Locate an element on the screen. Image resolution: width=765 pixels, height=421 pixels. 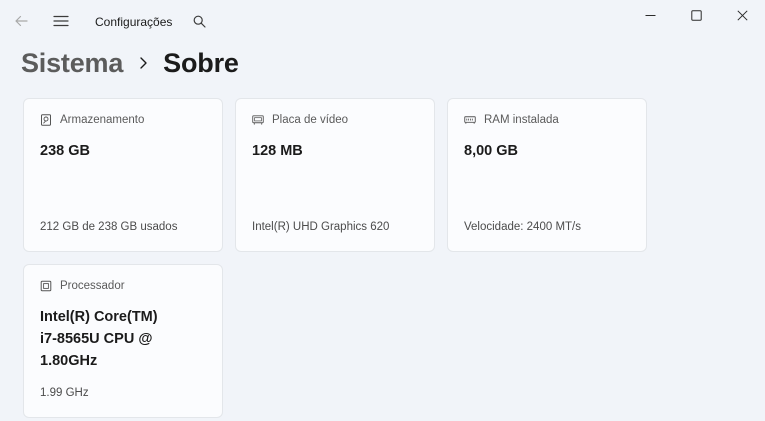
title-bar: Configurações is located at coordinates (382, 22).